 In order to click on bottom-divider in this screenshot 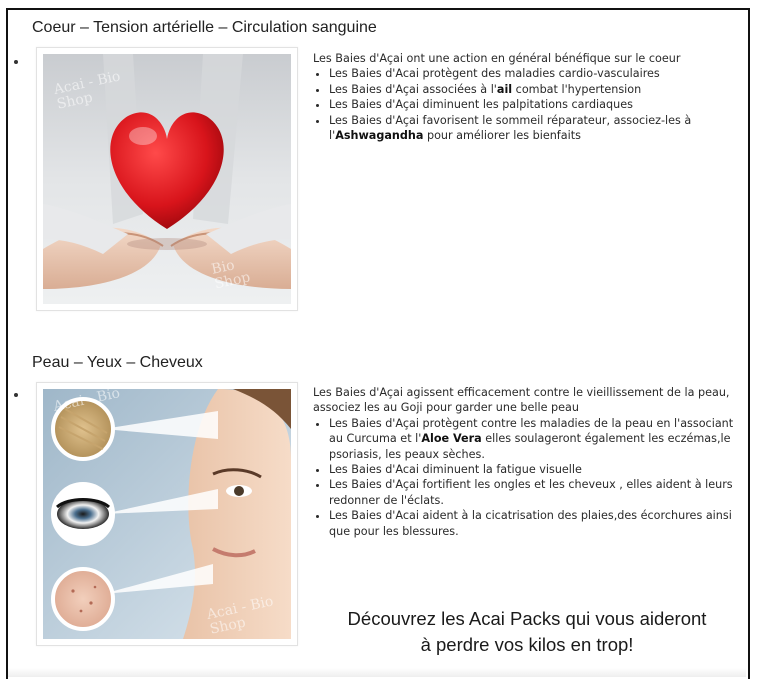, I will do `click(377, 672)`.